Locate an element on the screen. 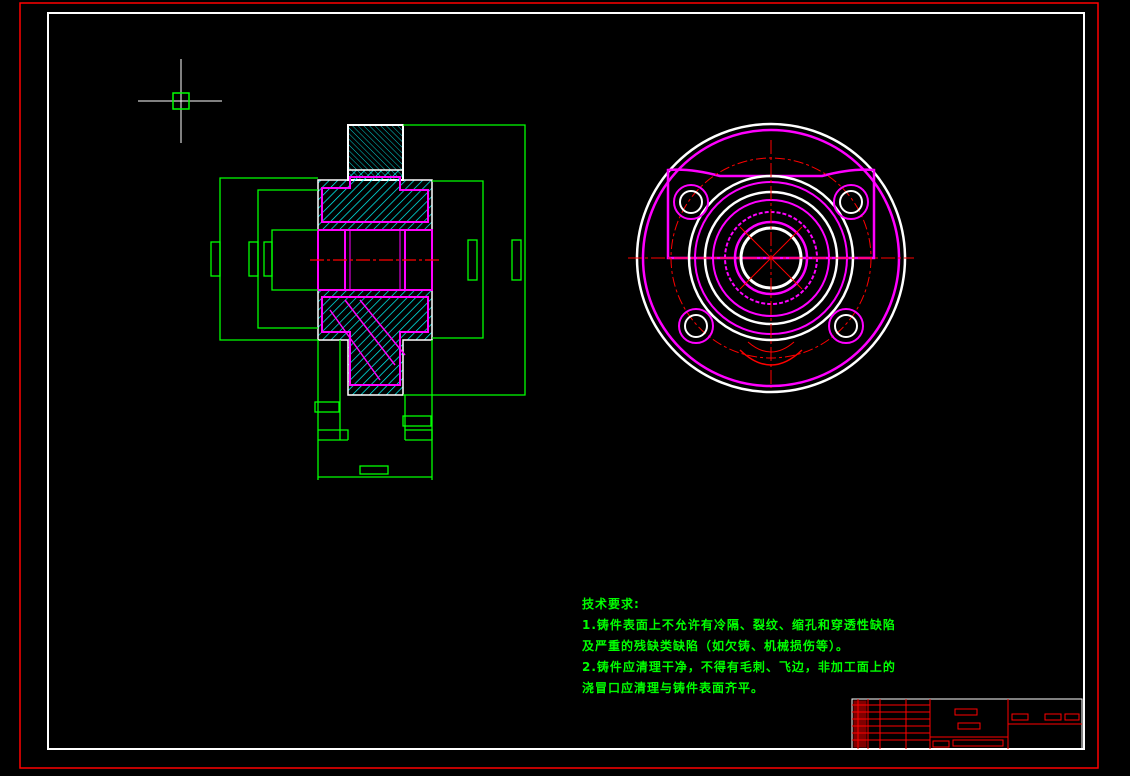 The image size is (1130, 776). title-block is located at coordinates (967, 724).